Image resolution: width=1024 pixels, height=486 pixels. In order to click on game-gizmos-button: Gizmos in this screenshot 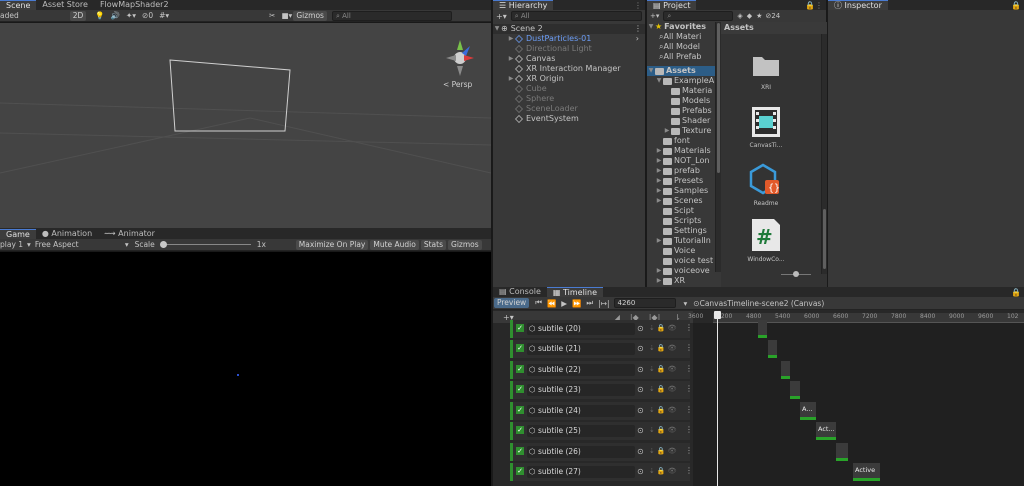, I will do `click(465, 244)`.